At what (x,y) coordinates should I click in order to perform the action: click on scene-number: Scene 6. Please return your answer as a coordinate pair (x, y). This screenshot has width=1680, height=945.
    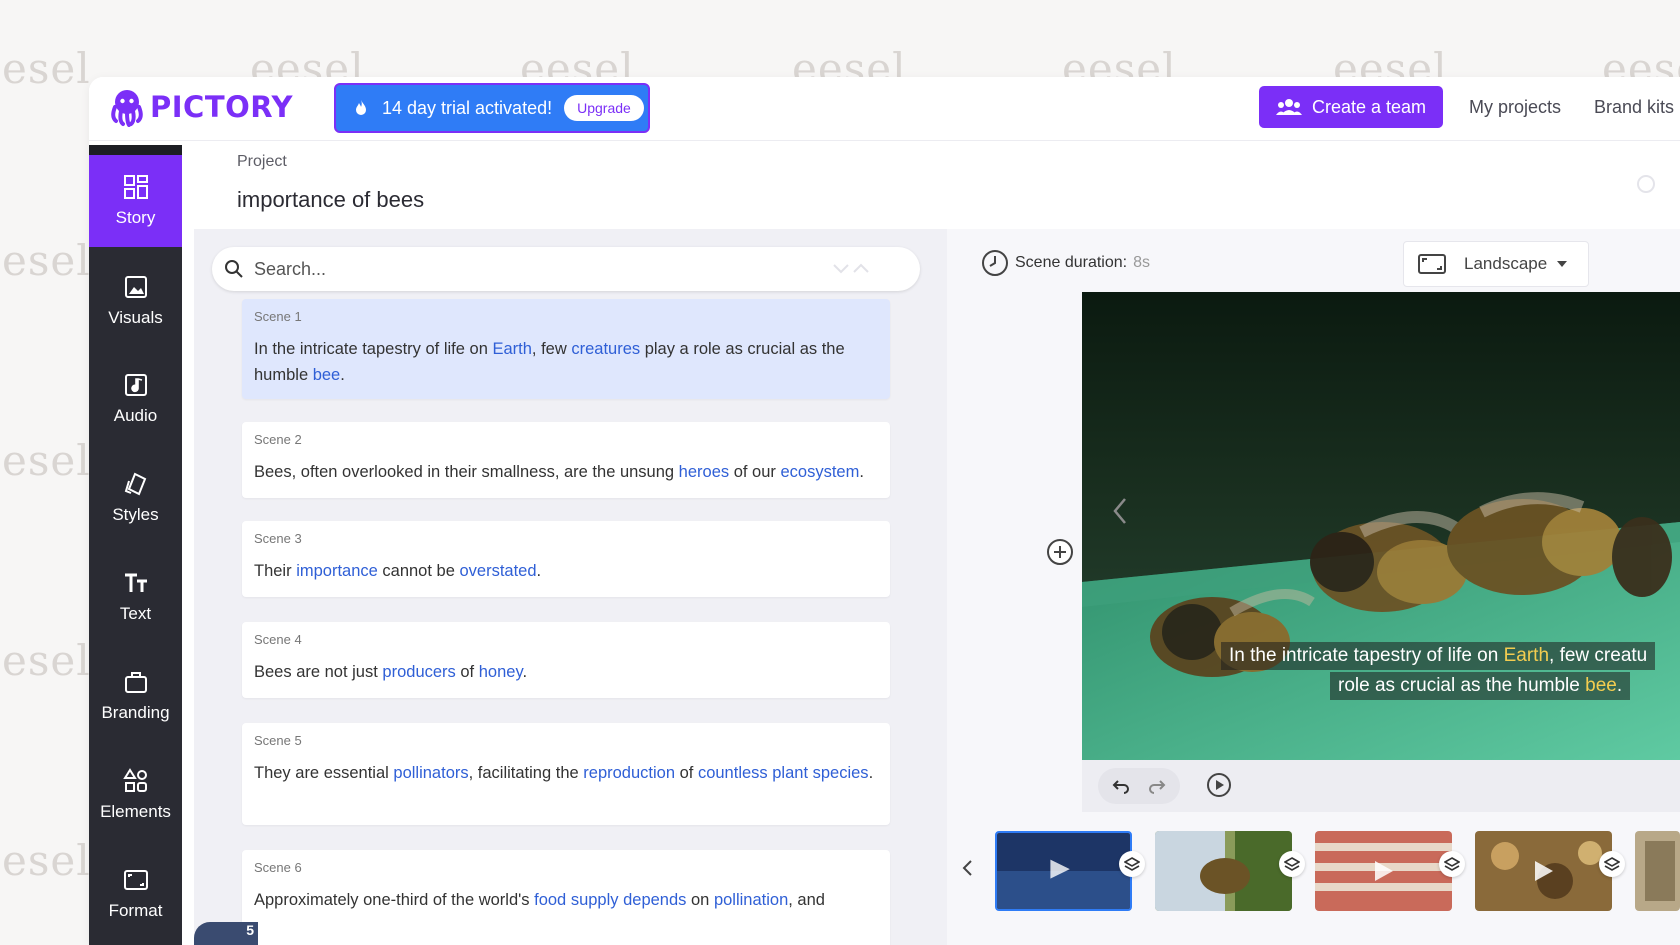
    Looking at the image, I should click on (278, 867).